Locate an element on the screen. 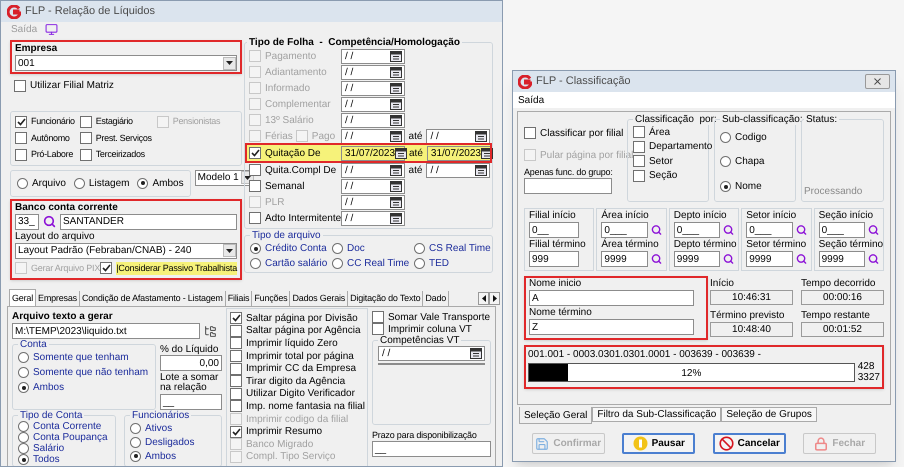  text-field: 33_ is located at coordinates (27, 222).